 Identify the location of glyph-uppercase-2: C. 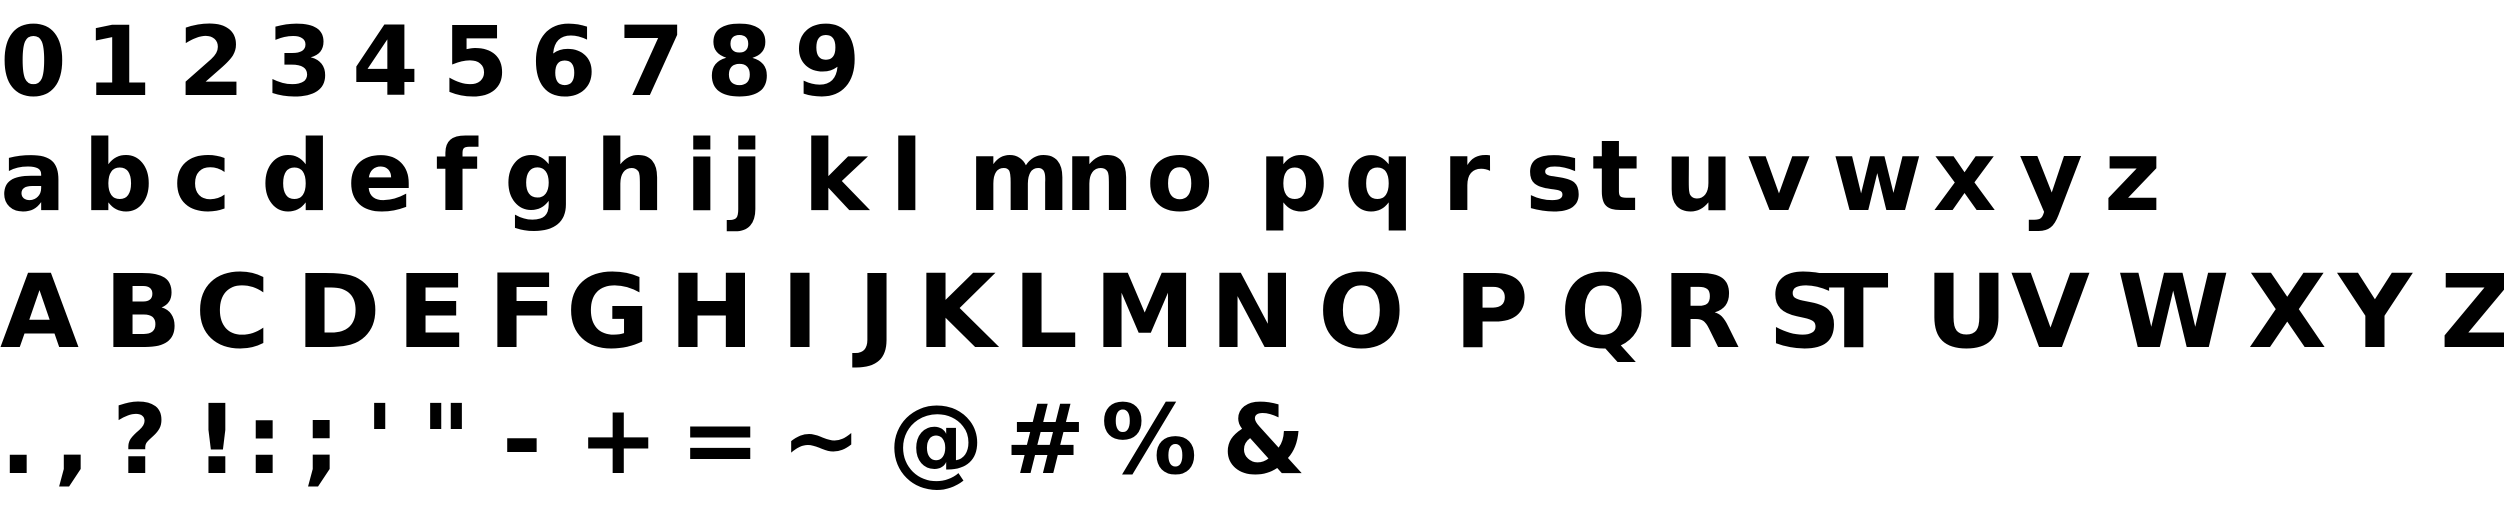
(232, 312).